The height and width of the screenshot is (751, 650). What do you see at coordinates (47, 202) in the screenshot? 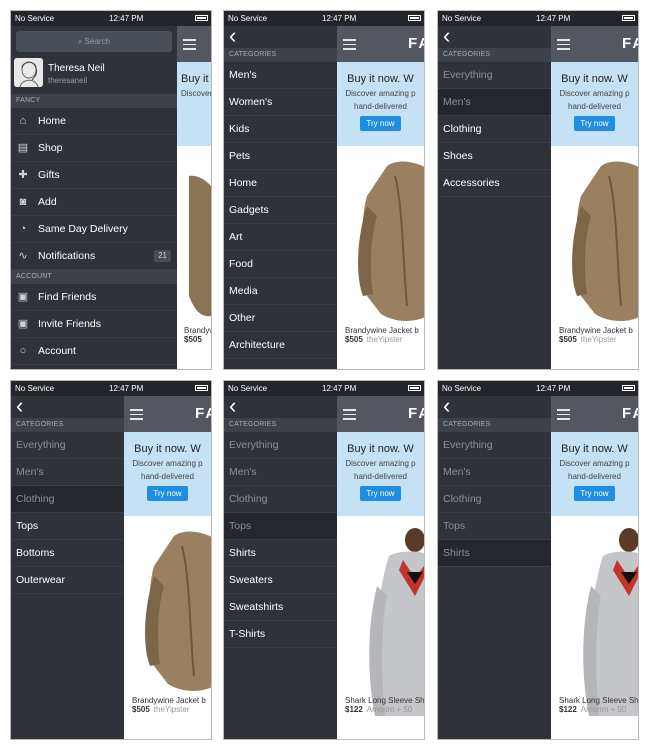
I see `menu-item-label: Add` at bounding box center [47, 202].